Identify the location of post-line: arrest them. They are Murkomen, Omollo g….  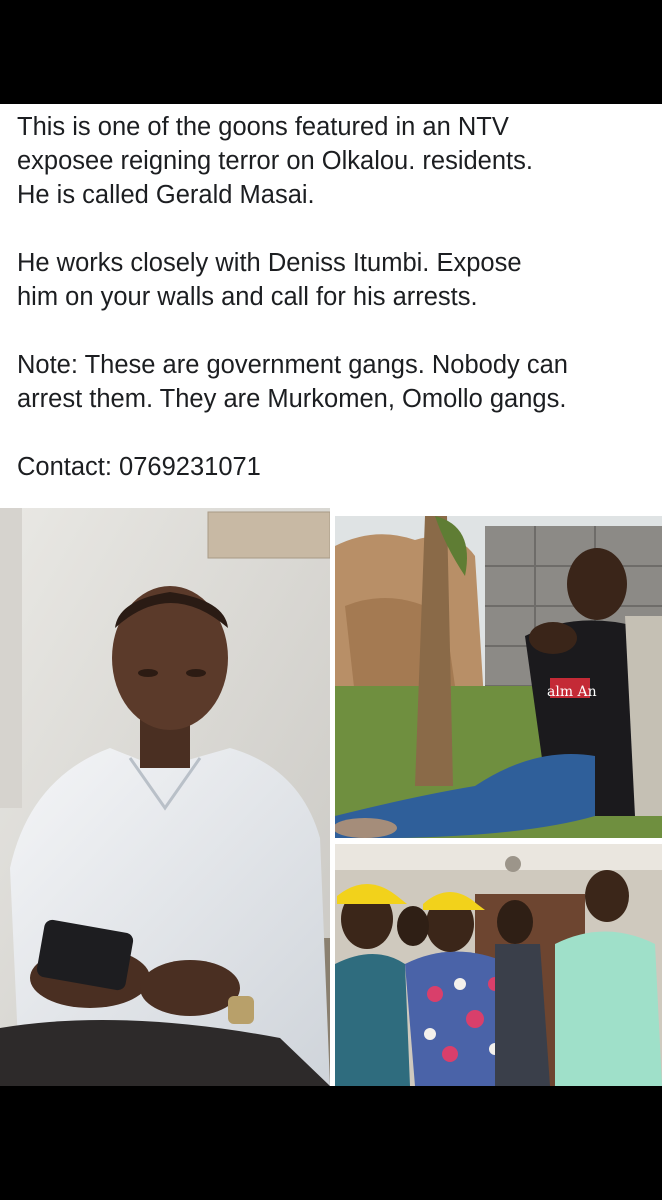
(292, 399).